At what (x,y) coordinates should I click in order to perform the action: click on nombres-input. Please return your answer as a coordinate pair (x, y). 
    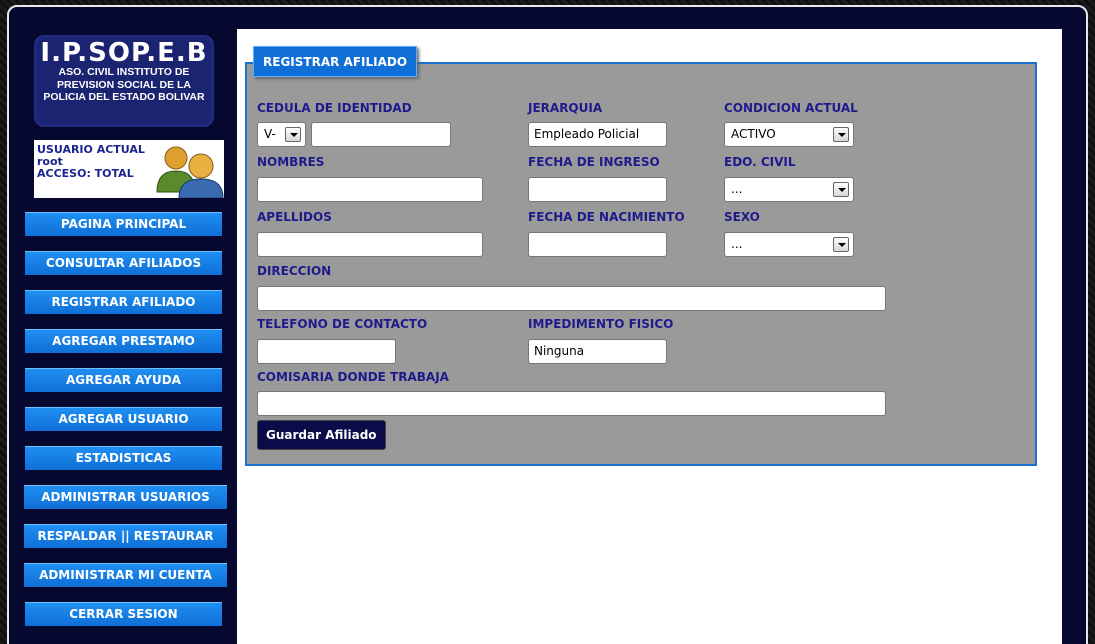
    Looking at the image, I should click on (370, 189).